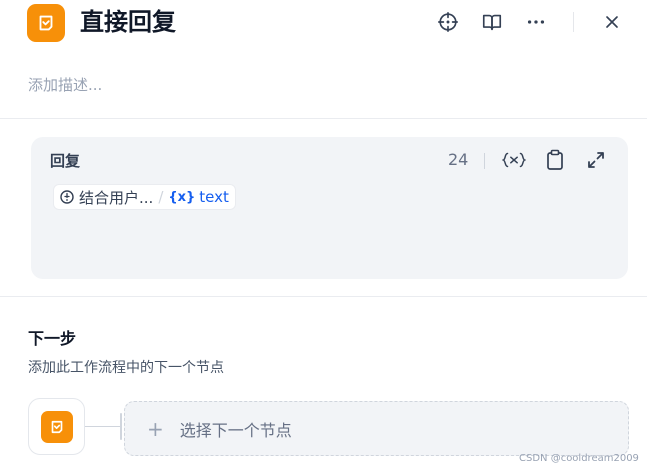  Describe the element at coordinates (65, 161) in the screenshot. I see `reply-label: 回复` at that location.